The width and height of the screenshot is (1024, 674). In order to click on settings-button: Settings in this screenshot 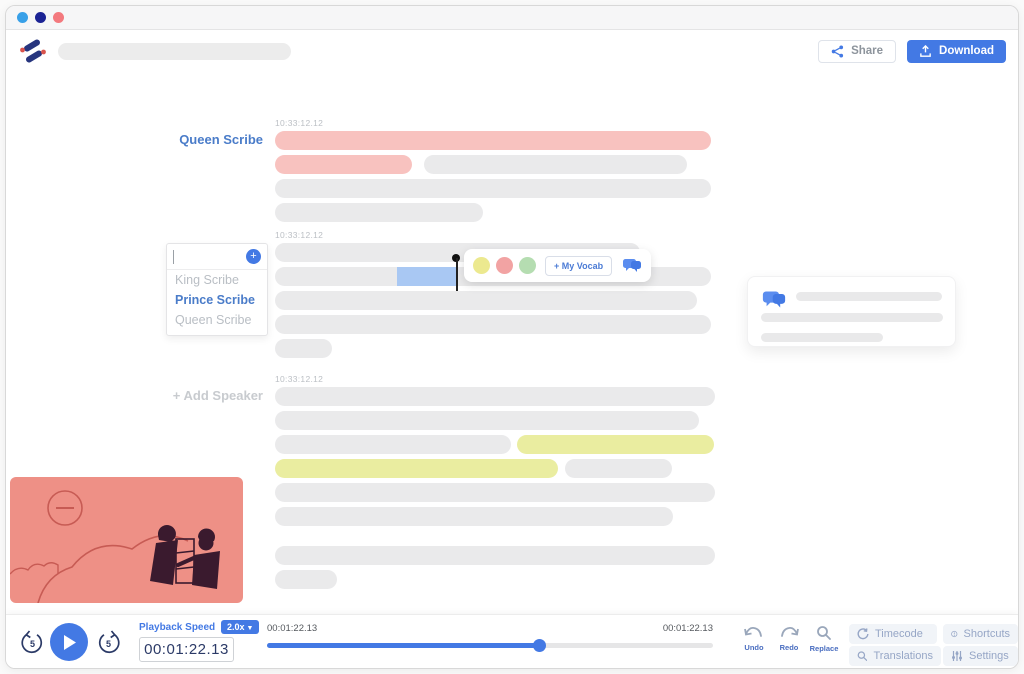, I will do `click(980, 656)`.